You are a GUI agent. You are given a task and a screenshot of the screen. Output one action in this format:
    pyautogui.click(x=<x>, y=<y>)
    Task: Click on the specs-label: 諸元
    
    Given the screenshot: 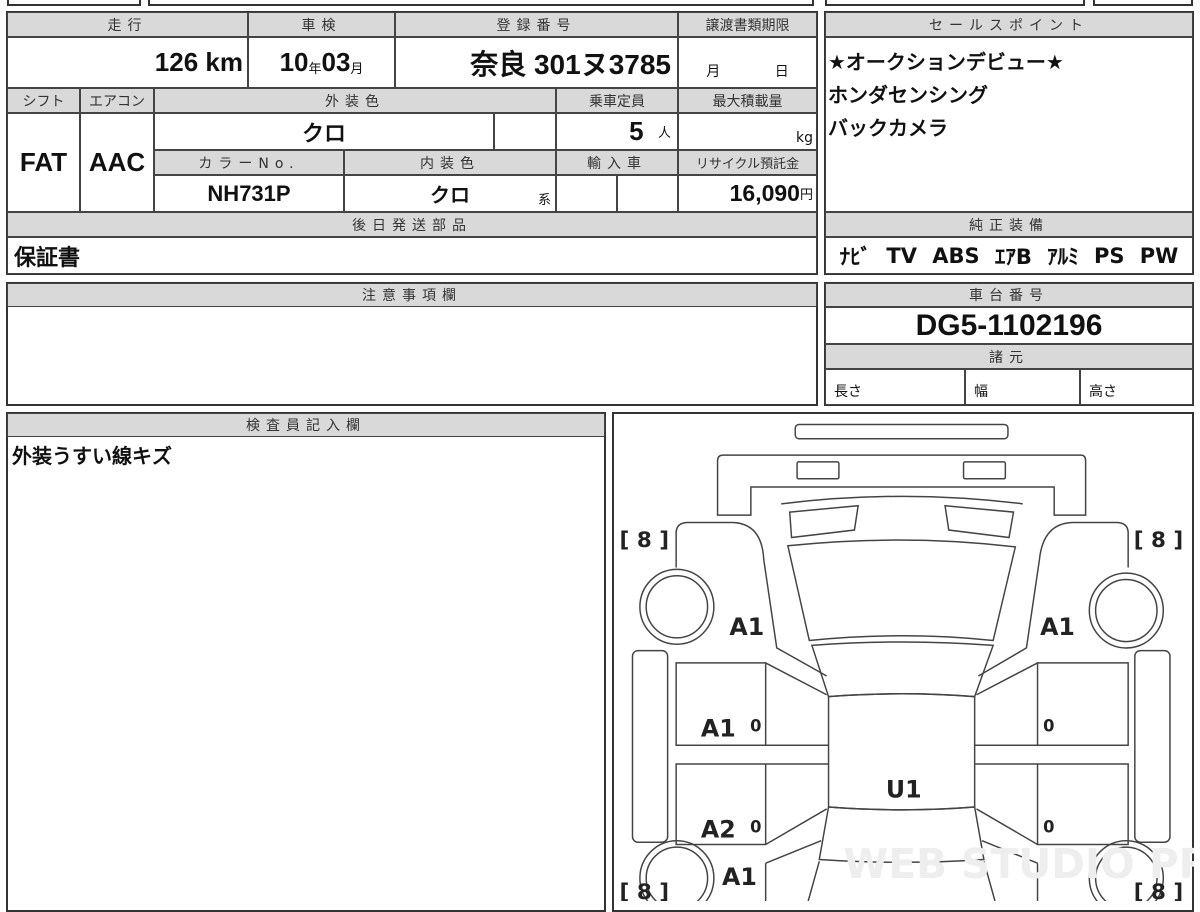 What is the action you would take?
    pyautogui.click(x=1009, y=356)
    